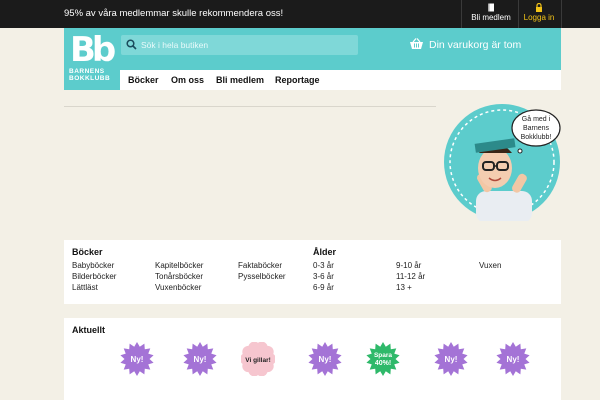 This screenshot has width=600, height=400. Describe the element at coordinates (93, 50) in the screenshot. I see `logo-mark: Bb` at that location.